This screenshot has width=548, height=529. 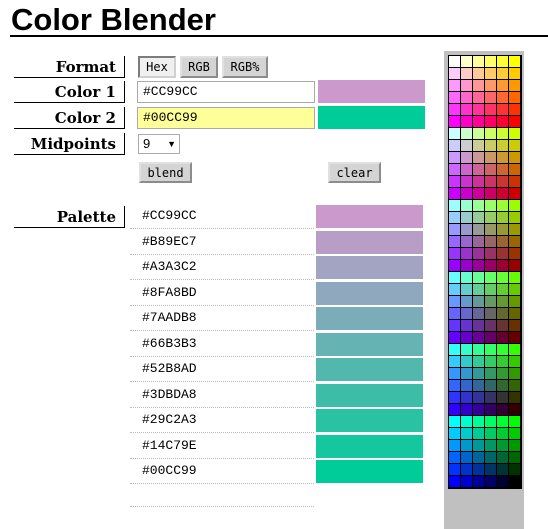 What do you see at coordinates (199, 67) in the screenshot?
I see `format-rgb-button: RGB` at bounding box center [199, 67].